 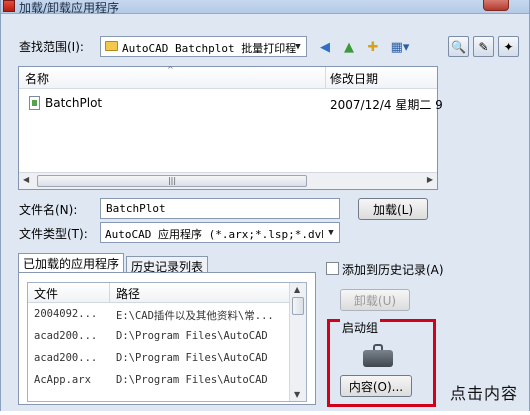 What do you see at coordinates (496, 5) in the screenshot?
I see `close-button` at bounding box center [496, 5].